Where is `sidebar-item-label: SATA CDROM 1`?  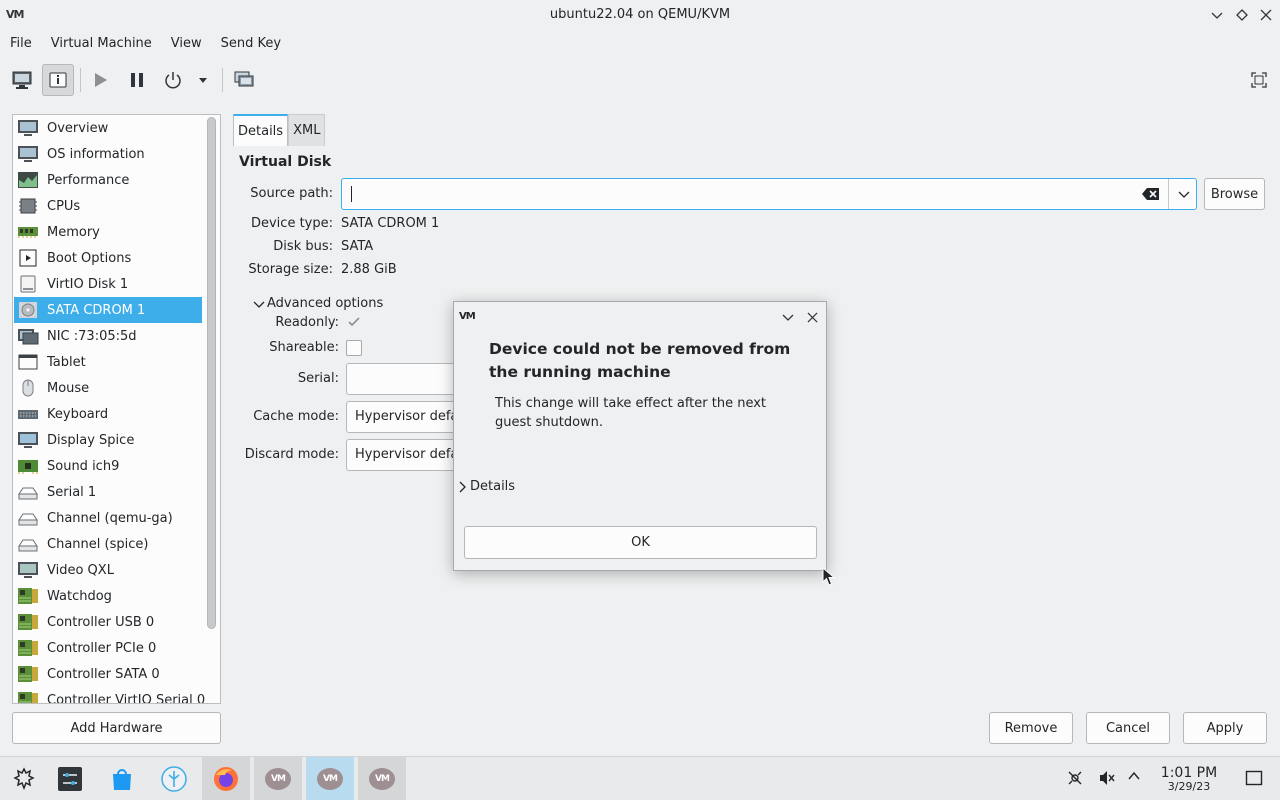
sidebar-item-label: SATA CDROM 1 is located at coordinates (96, 310).